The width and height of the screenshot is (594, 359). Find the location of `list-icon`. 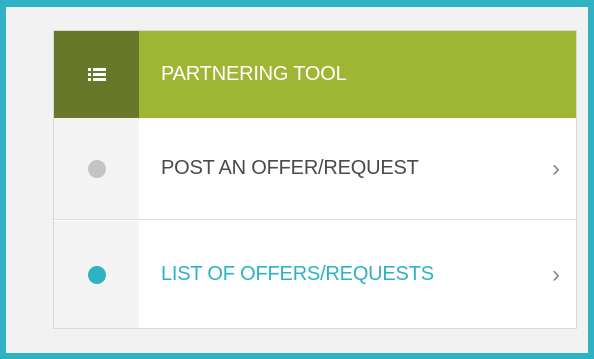

list-icon is located at coordinates (96, 74).